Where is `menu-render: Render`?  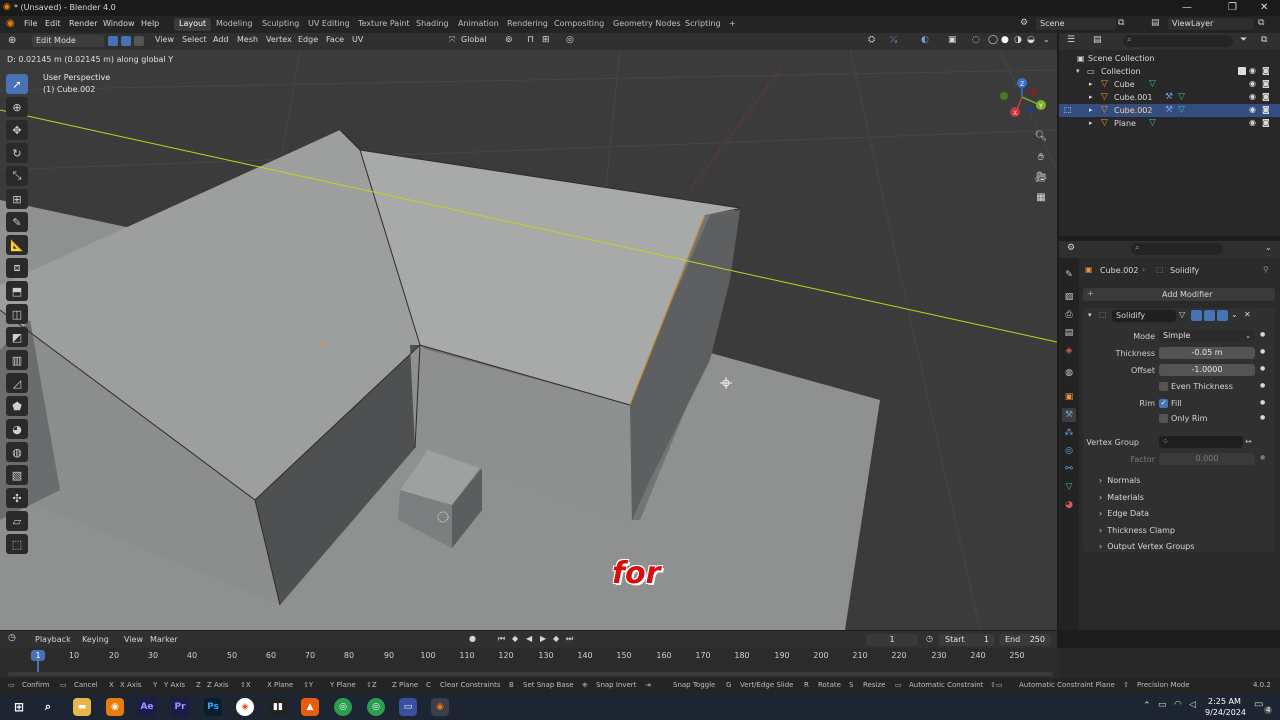 menu-render: Render is located at coordinates (83, 23).